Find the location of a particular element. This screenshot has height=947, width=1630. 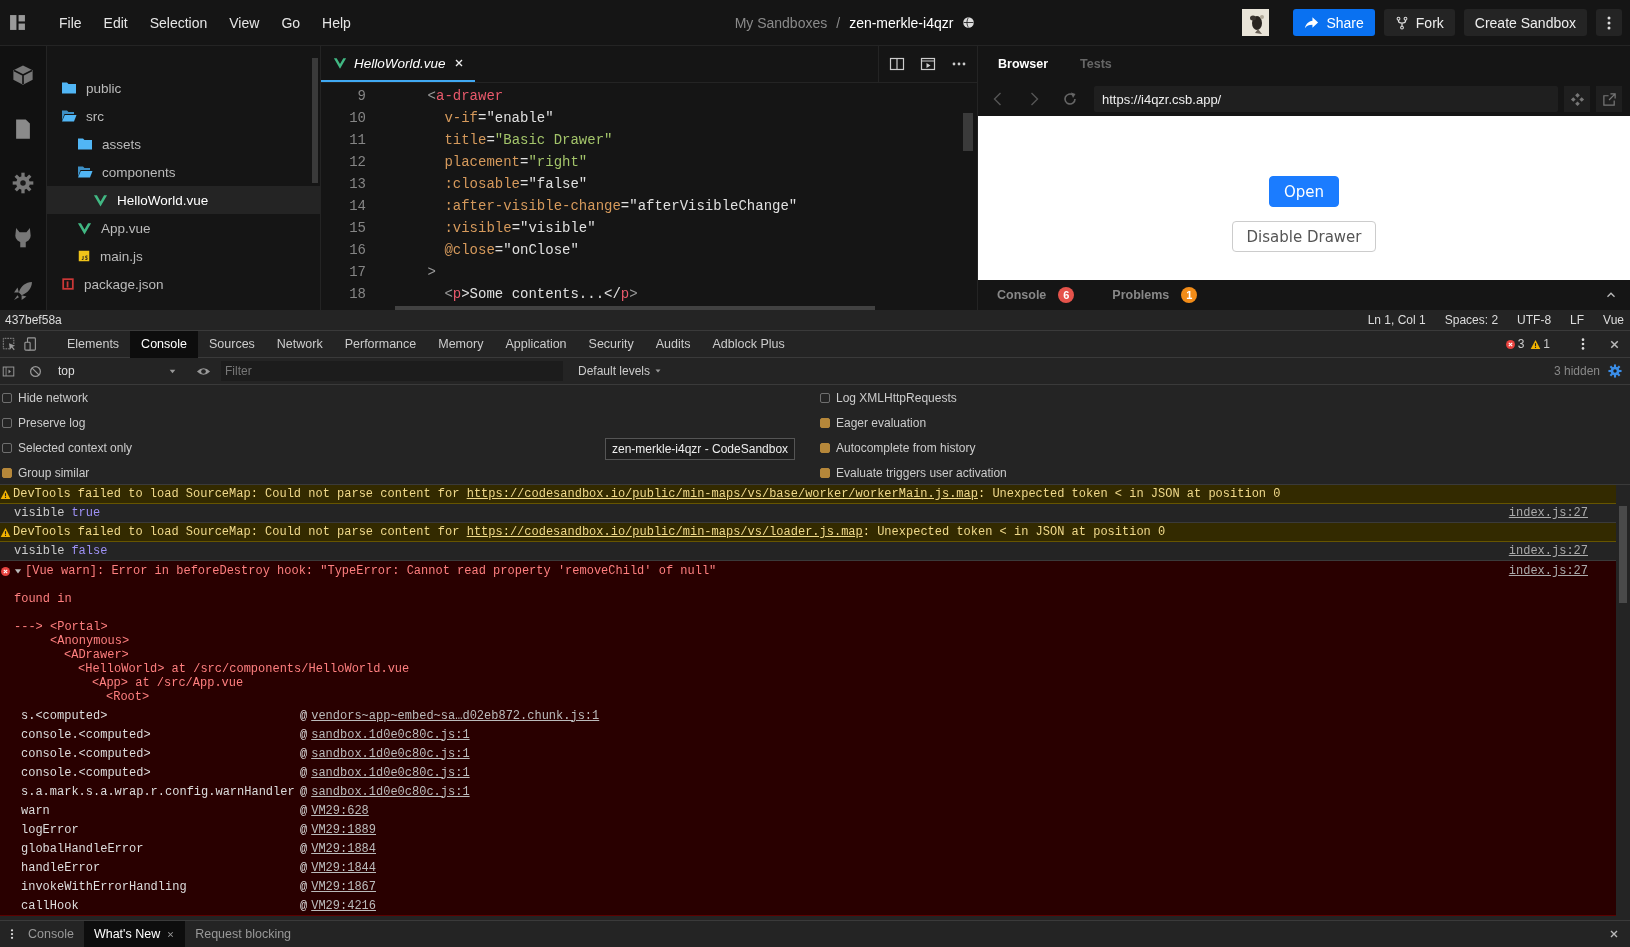

devtools-tab: Memory is located at coordinates (461, 344).